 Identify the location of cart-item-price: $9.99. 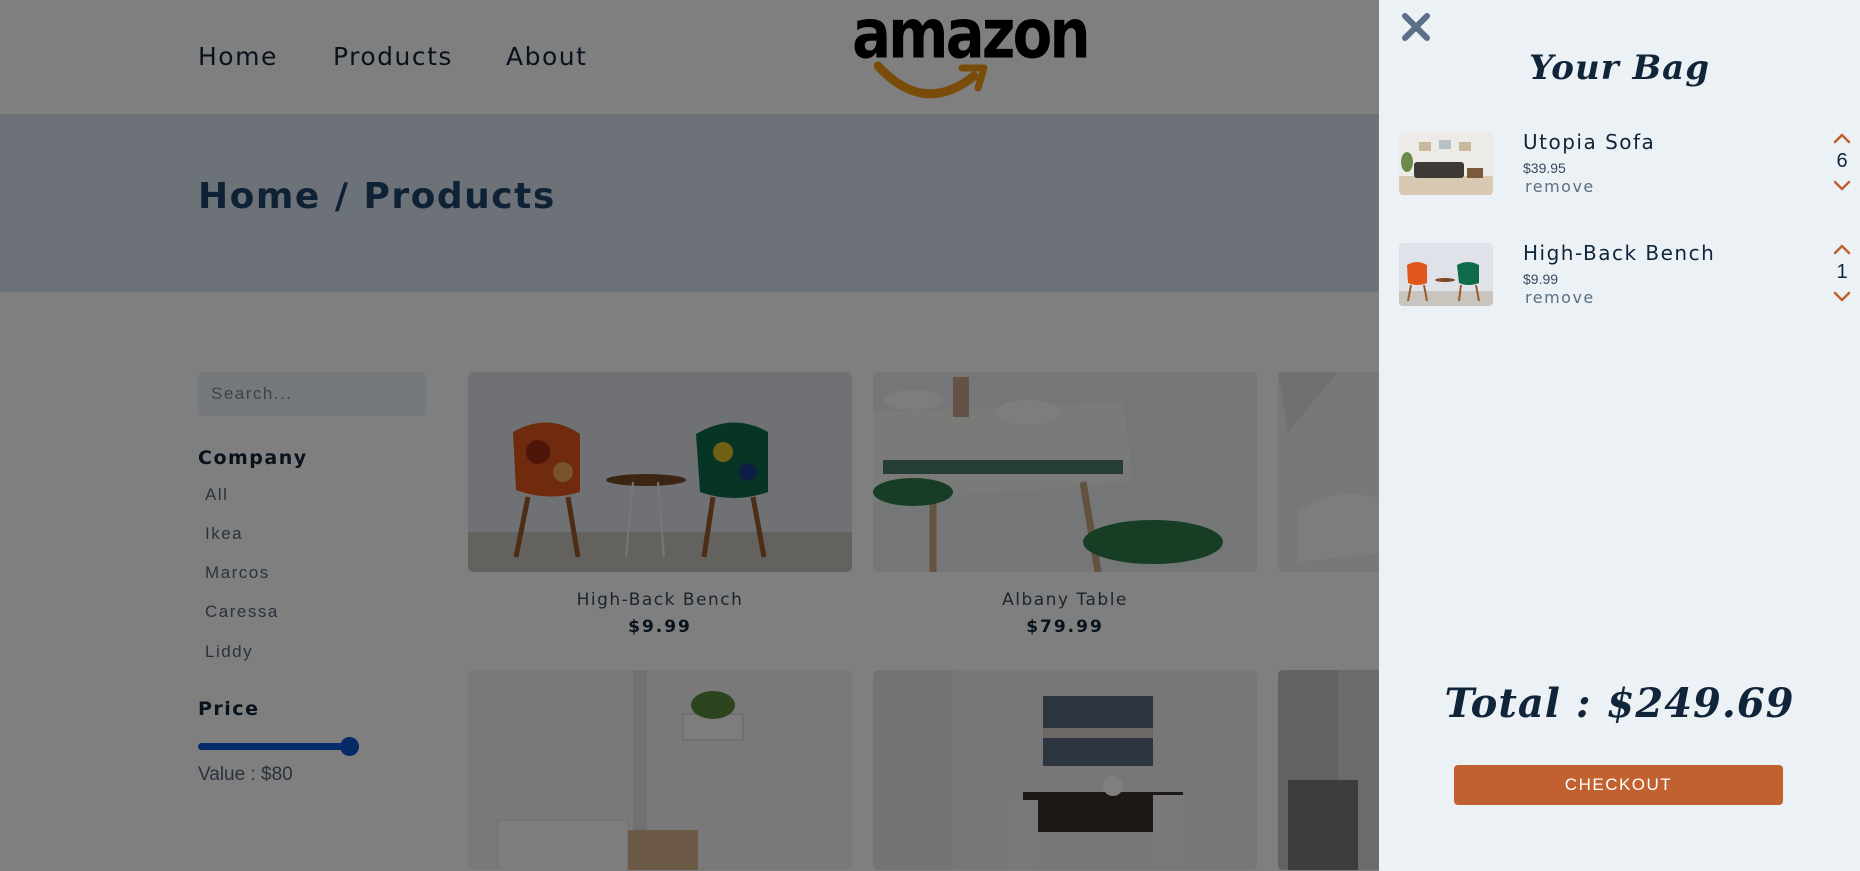
(1541, 279).